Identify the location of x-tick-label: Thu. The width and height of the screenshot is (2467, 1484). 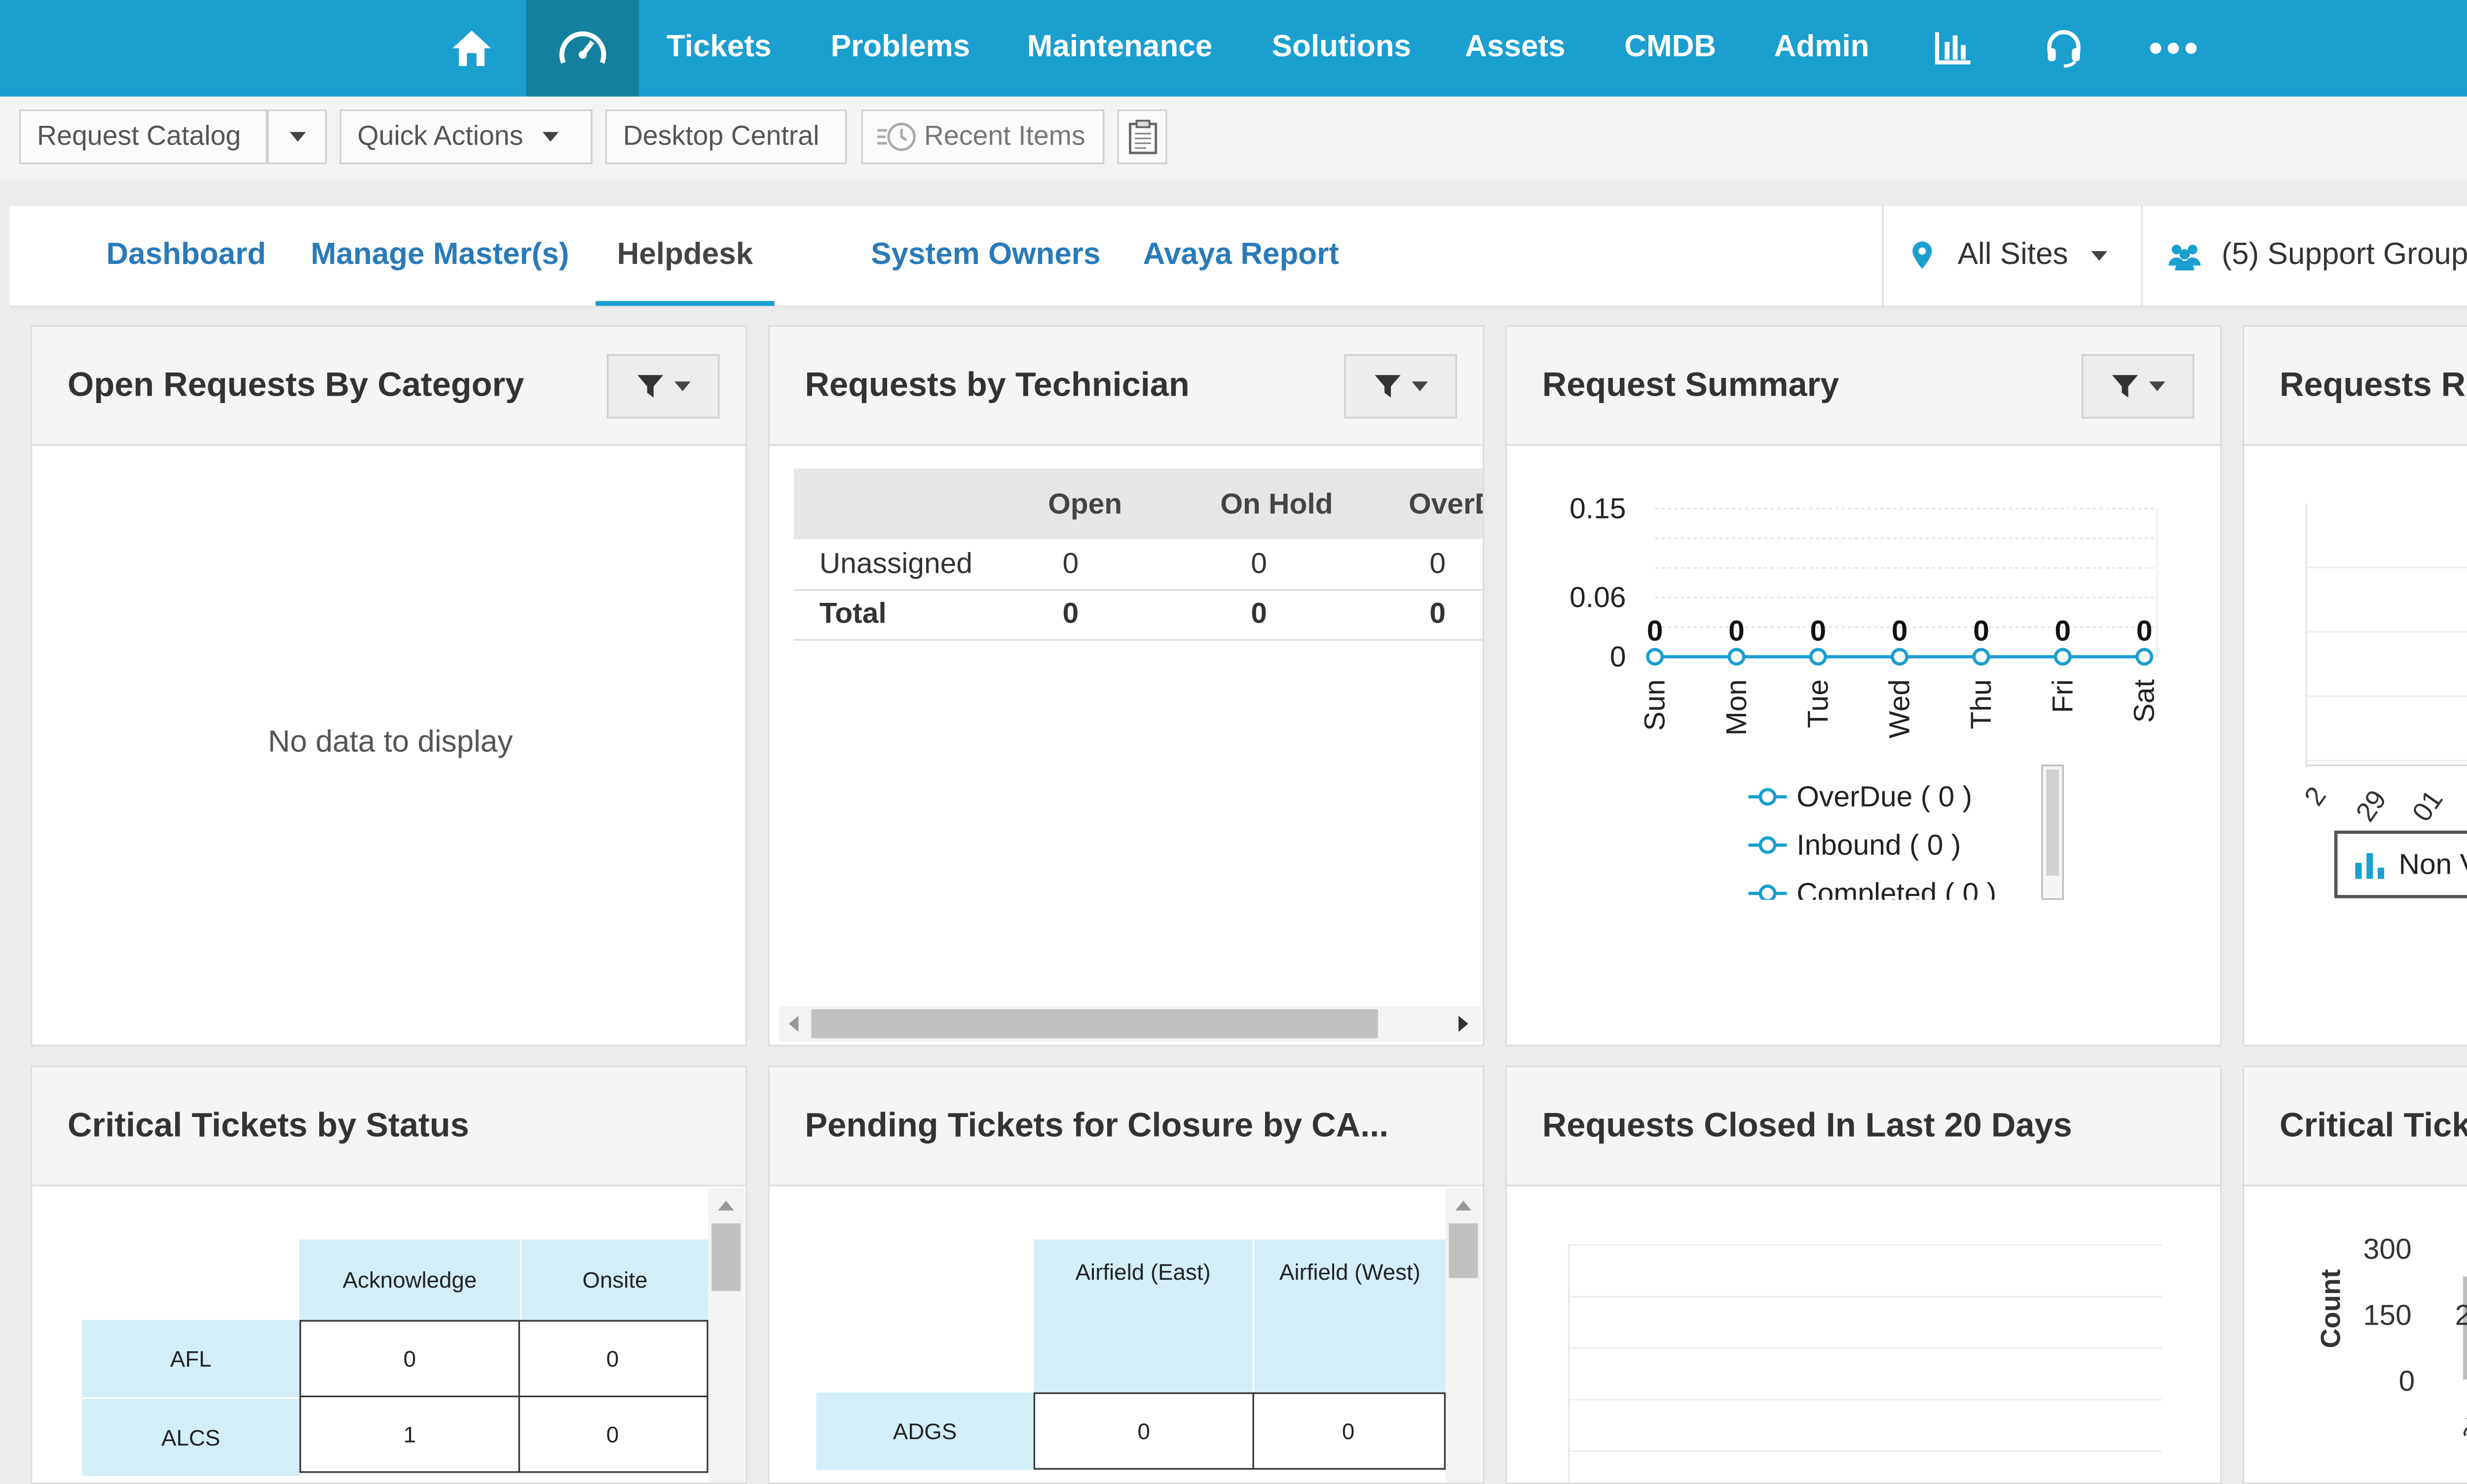
(1981, 704).